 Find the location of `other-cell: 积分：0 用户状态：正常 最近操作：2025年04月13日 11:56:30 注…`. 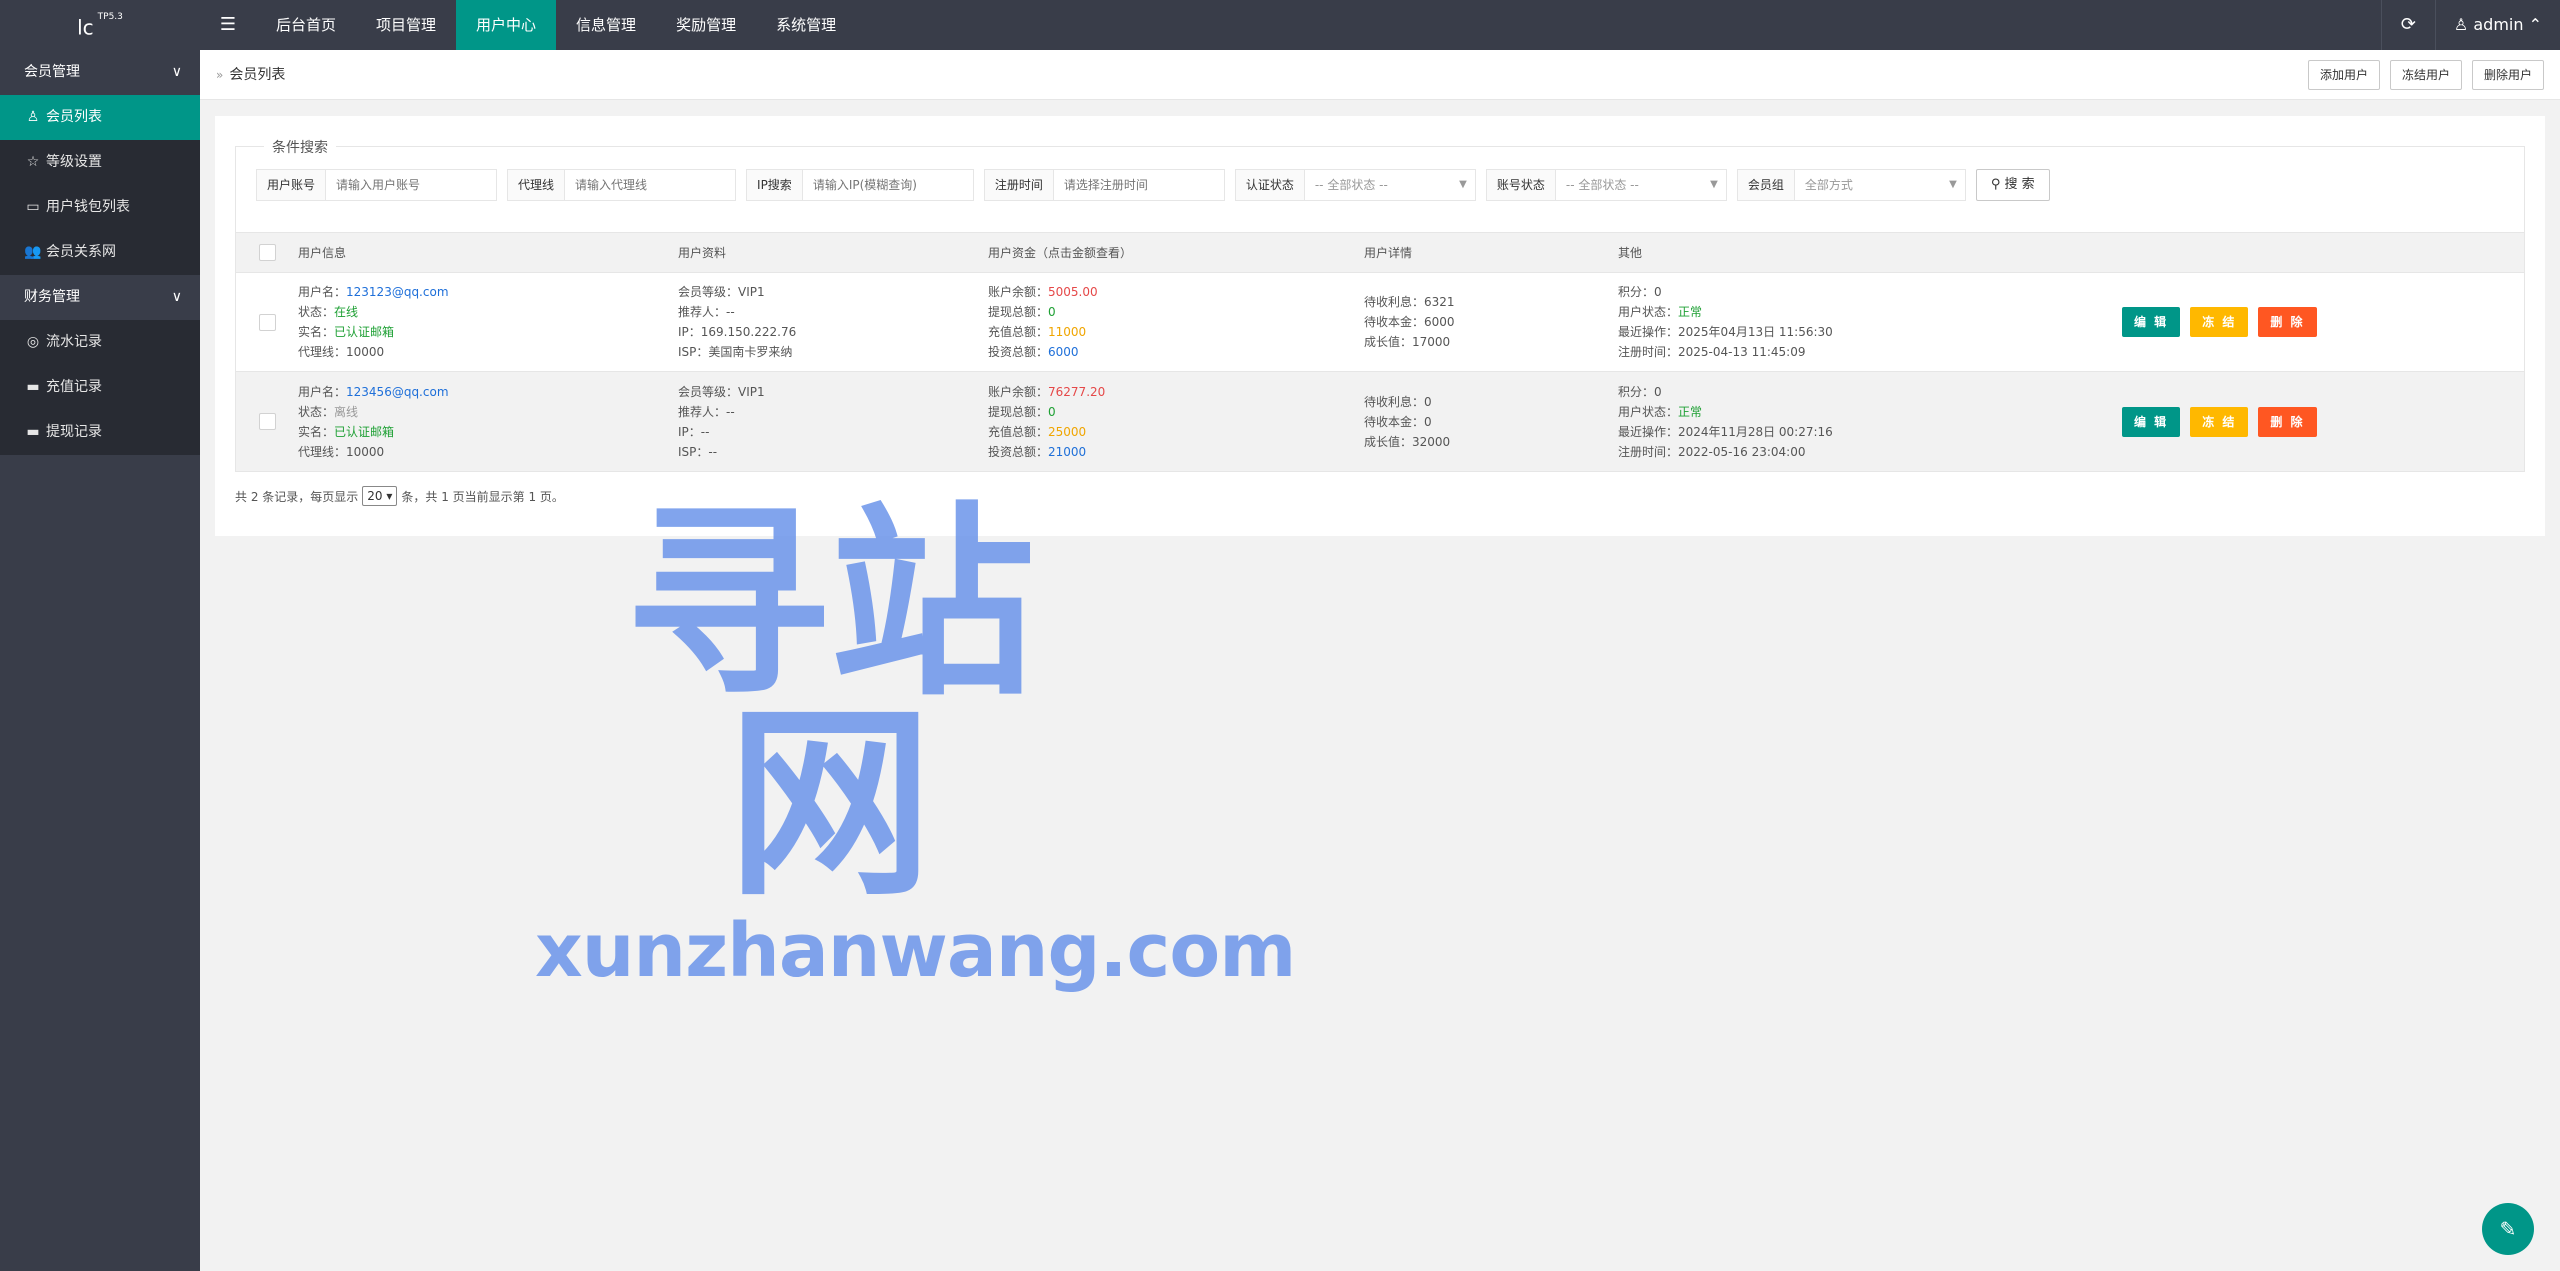

other-cell: 积分：0 用户状态：正常 最近操作：2025年04月13日 11:56:30 注… is located at coordinates (1725, 322).